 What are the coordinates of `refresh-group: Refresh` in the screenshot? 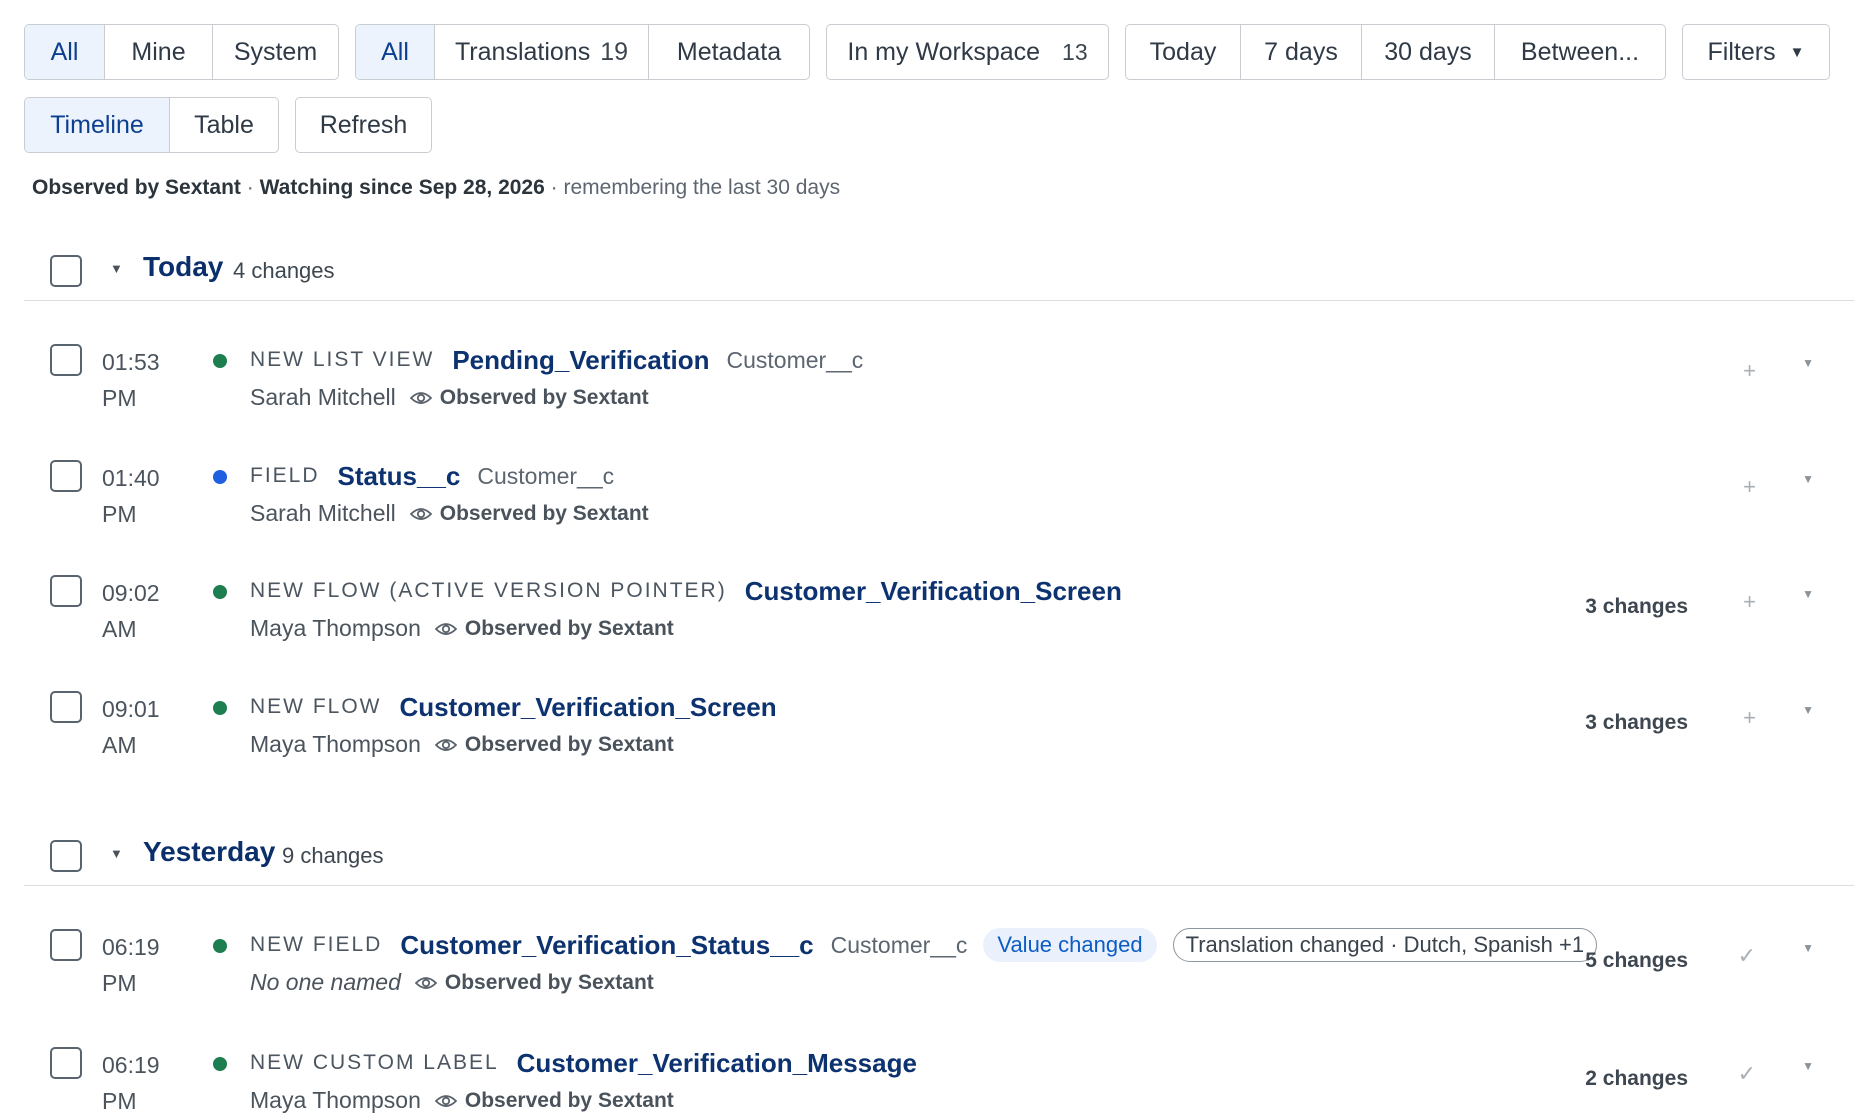 It's located at (363, 125).